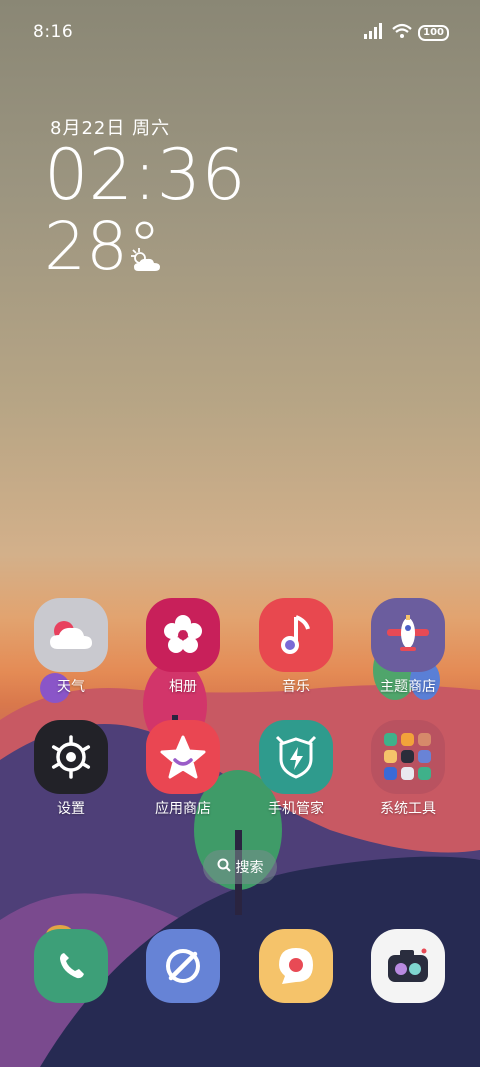  I want to click on gear-icon, so click(71, 757).